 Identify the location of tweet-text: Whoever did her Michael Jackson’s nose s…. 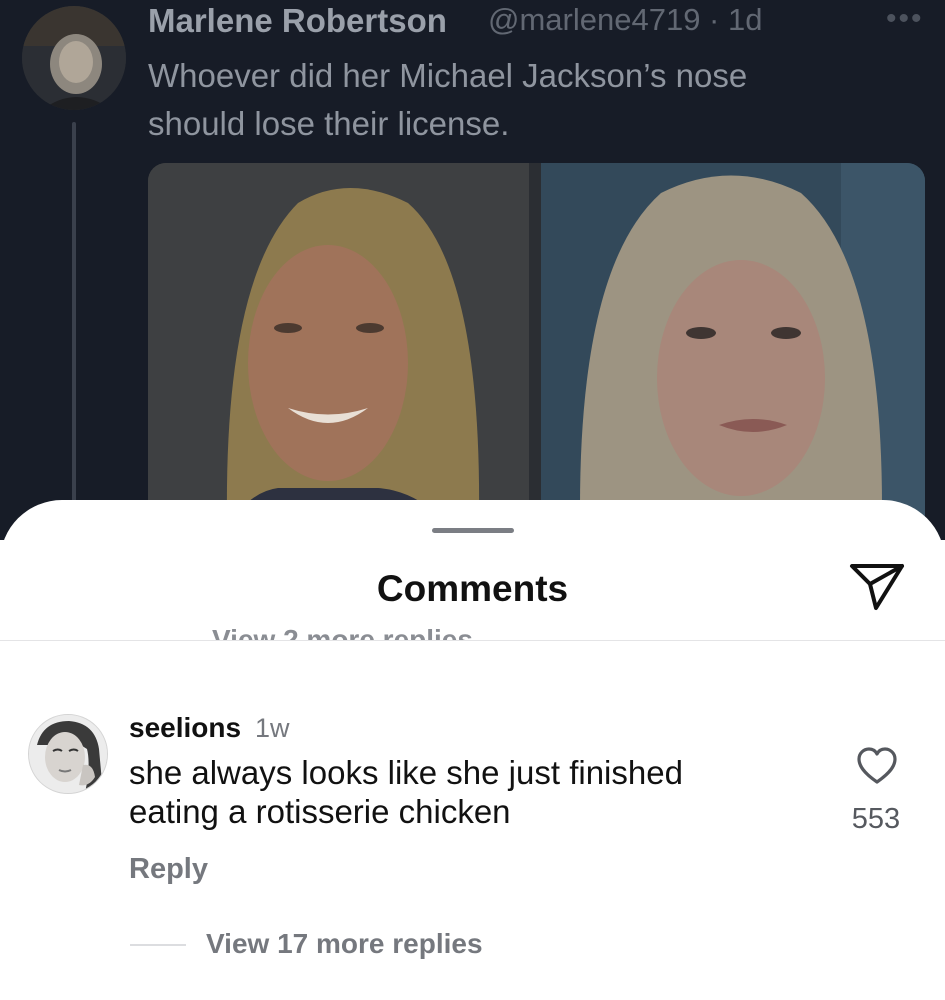
(448, 99).